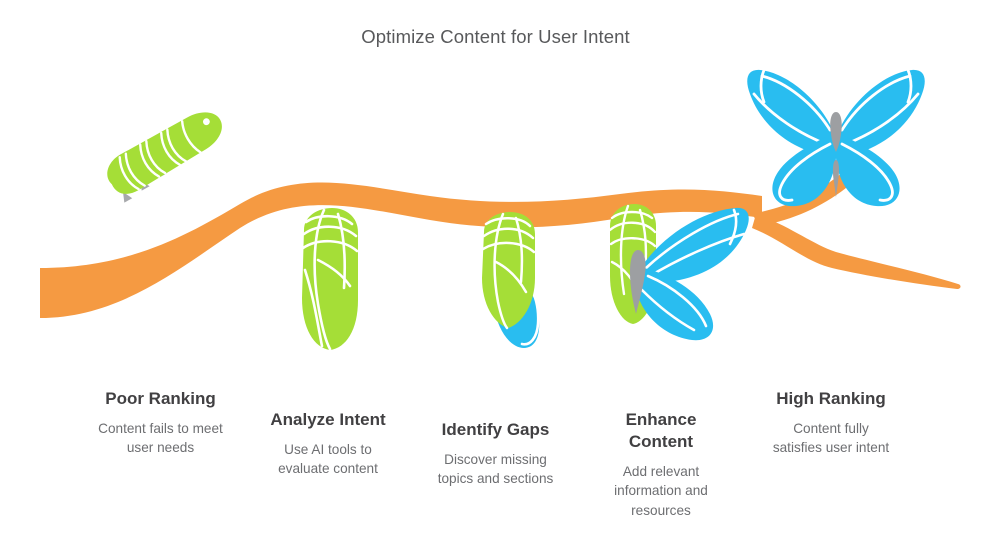 Image resolution: width=991 pixels, height=558 pixels. What do you see at coordinates (831, 438) in the screenshot?
I see `stage-description: Content fully satisfies user intent` at bounding box center [831, 438].